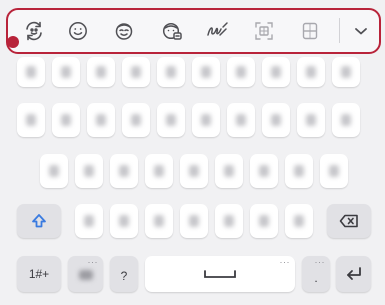 The image size is (385, 305). I want to click on sticker-icon, so click(124, 31).